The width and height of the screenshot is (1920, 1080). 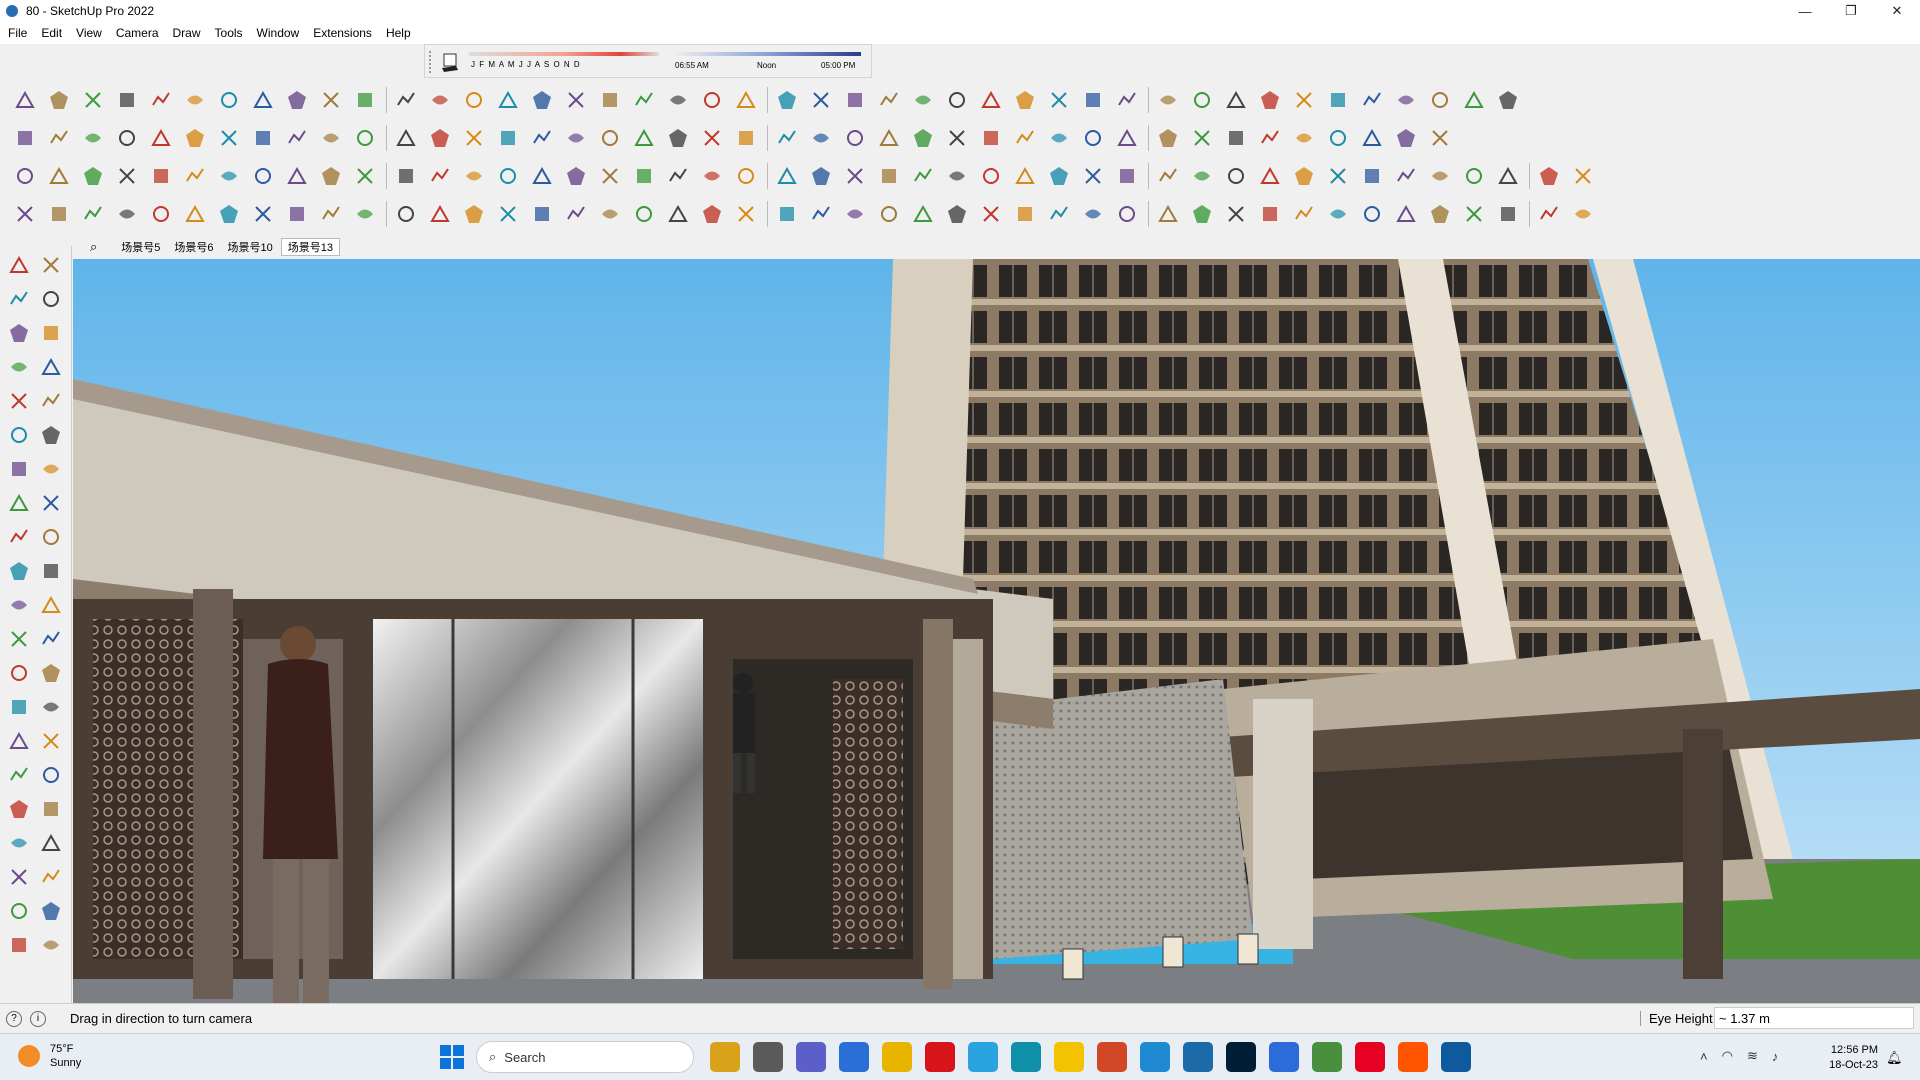 What do you see at coordinates (51, 33) in the screenshot?
I see `menu-edit: Edit` at bounding box center [51, 33].